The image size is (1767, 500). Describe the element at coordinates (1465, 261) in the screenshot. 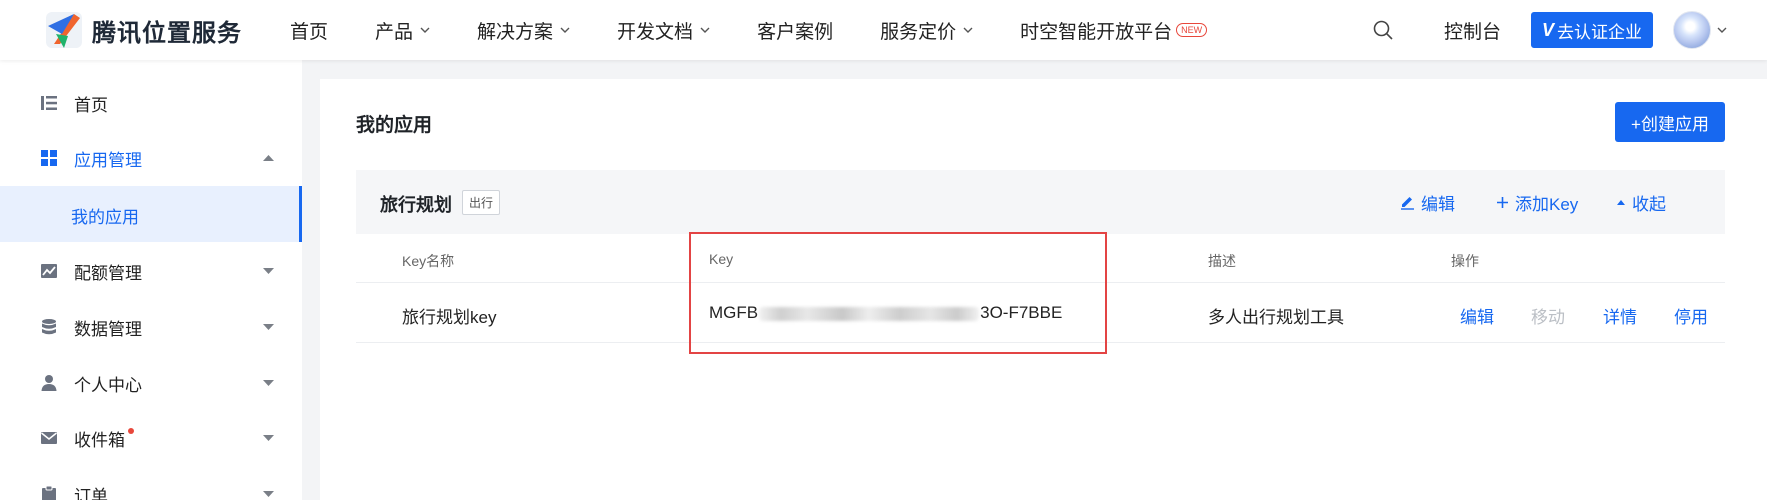

I see `column-actions: 操作` at that location.